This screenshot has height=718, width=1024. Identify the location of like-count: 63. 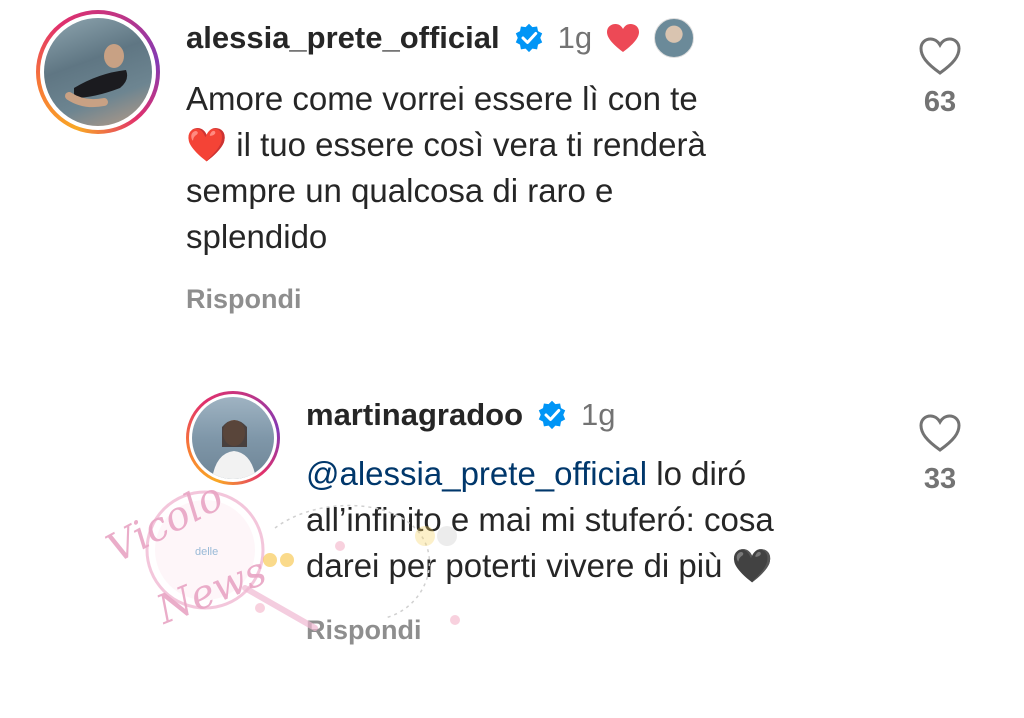
(940, 102).